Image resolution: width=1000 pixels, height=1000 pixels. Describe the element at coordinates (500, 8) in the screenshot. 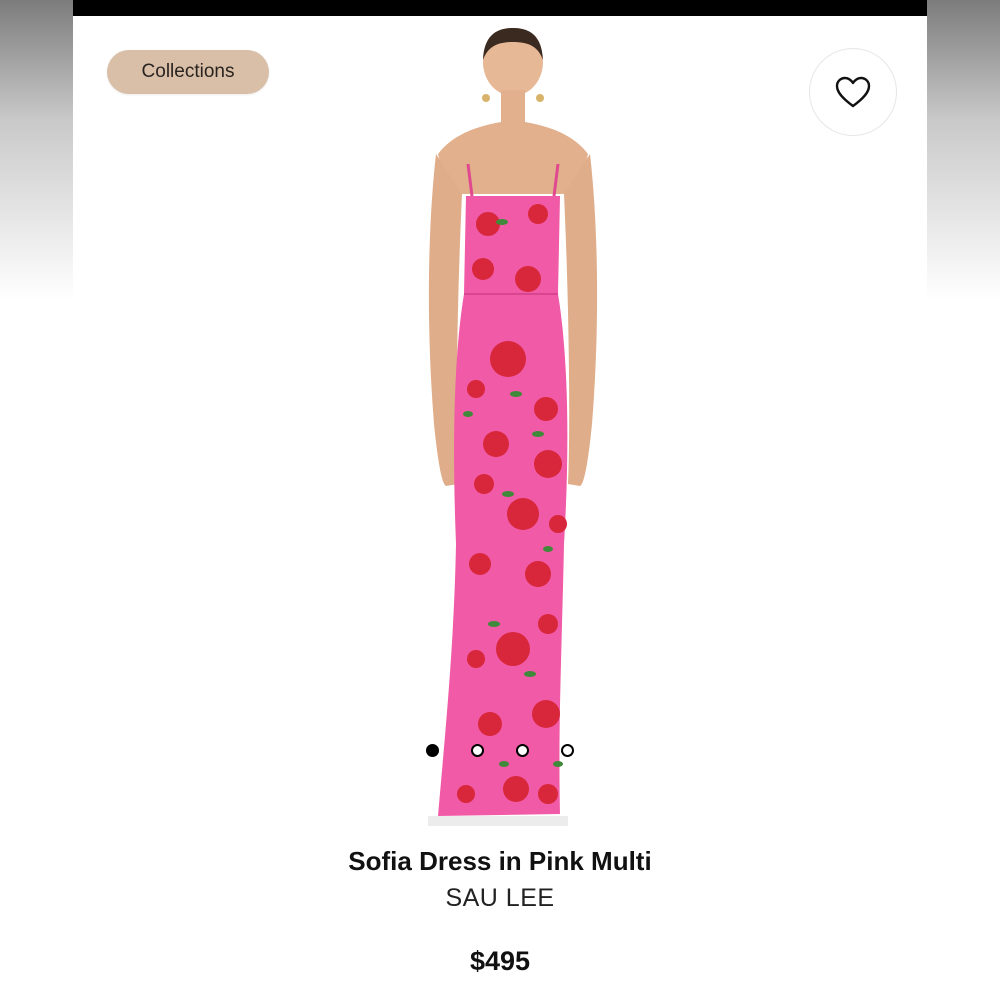

I see `top-bar` at that location.